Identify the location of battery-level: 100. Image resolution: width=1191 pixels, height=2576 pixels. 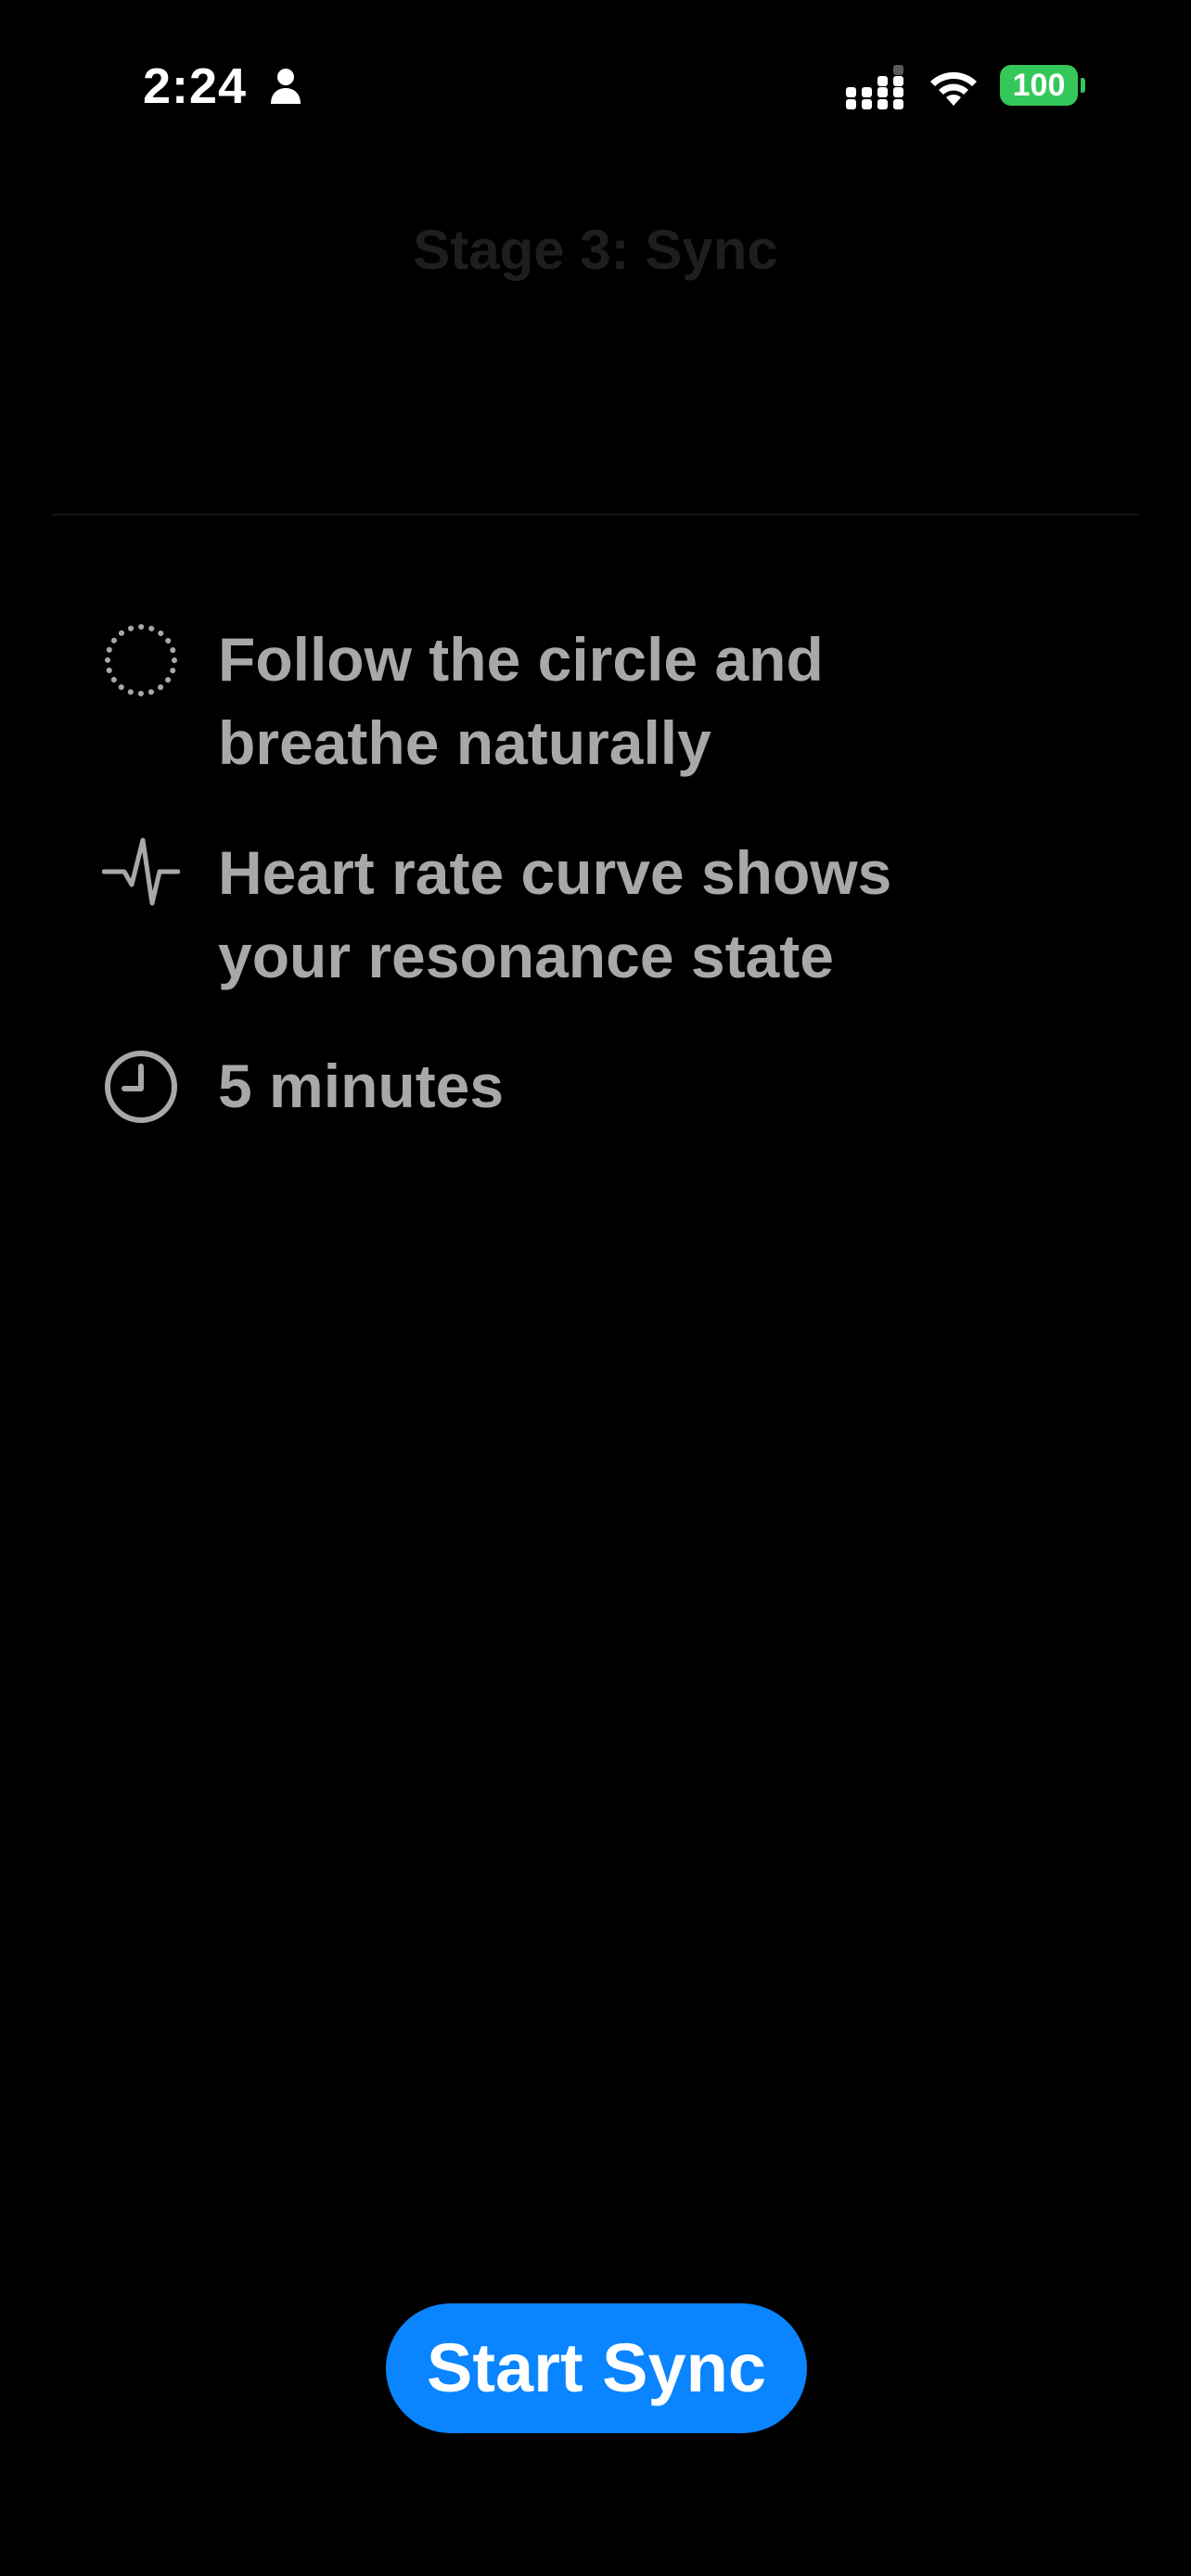
(1039, 85).